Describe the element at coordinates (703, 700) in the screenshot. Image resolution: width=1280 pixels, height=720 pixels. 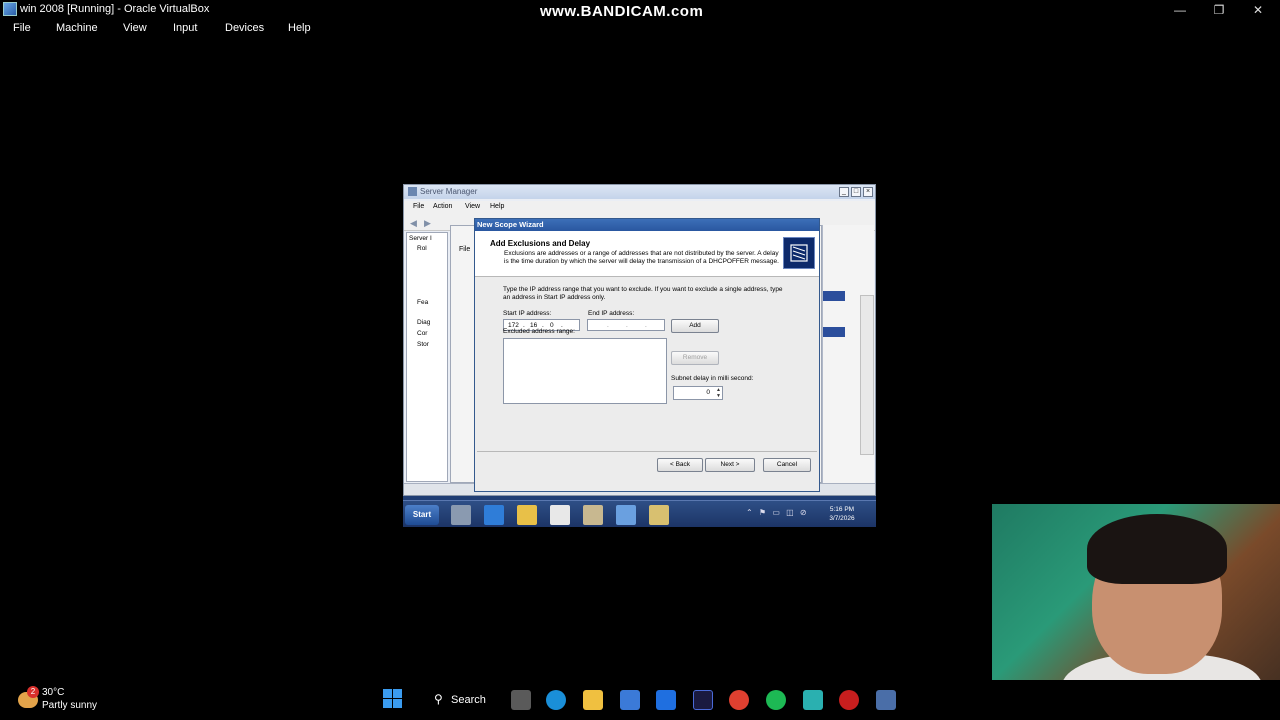
I see `security-icon` at that location.